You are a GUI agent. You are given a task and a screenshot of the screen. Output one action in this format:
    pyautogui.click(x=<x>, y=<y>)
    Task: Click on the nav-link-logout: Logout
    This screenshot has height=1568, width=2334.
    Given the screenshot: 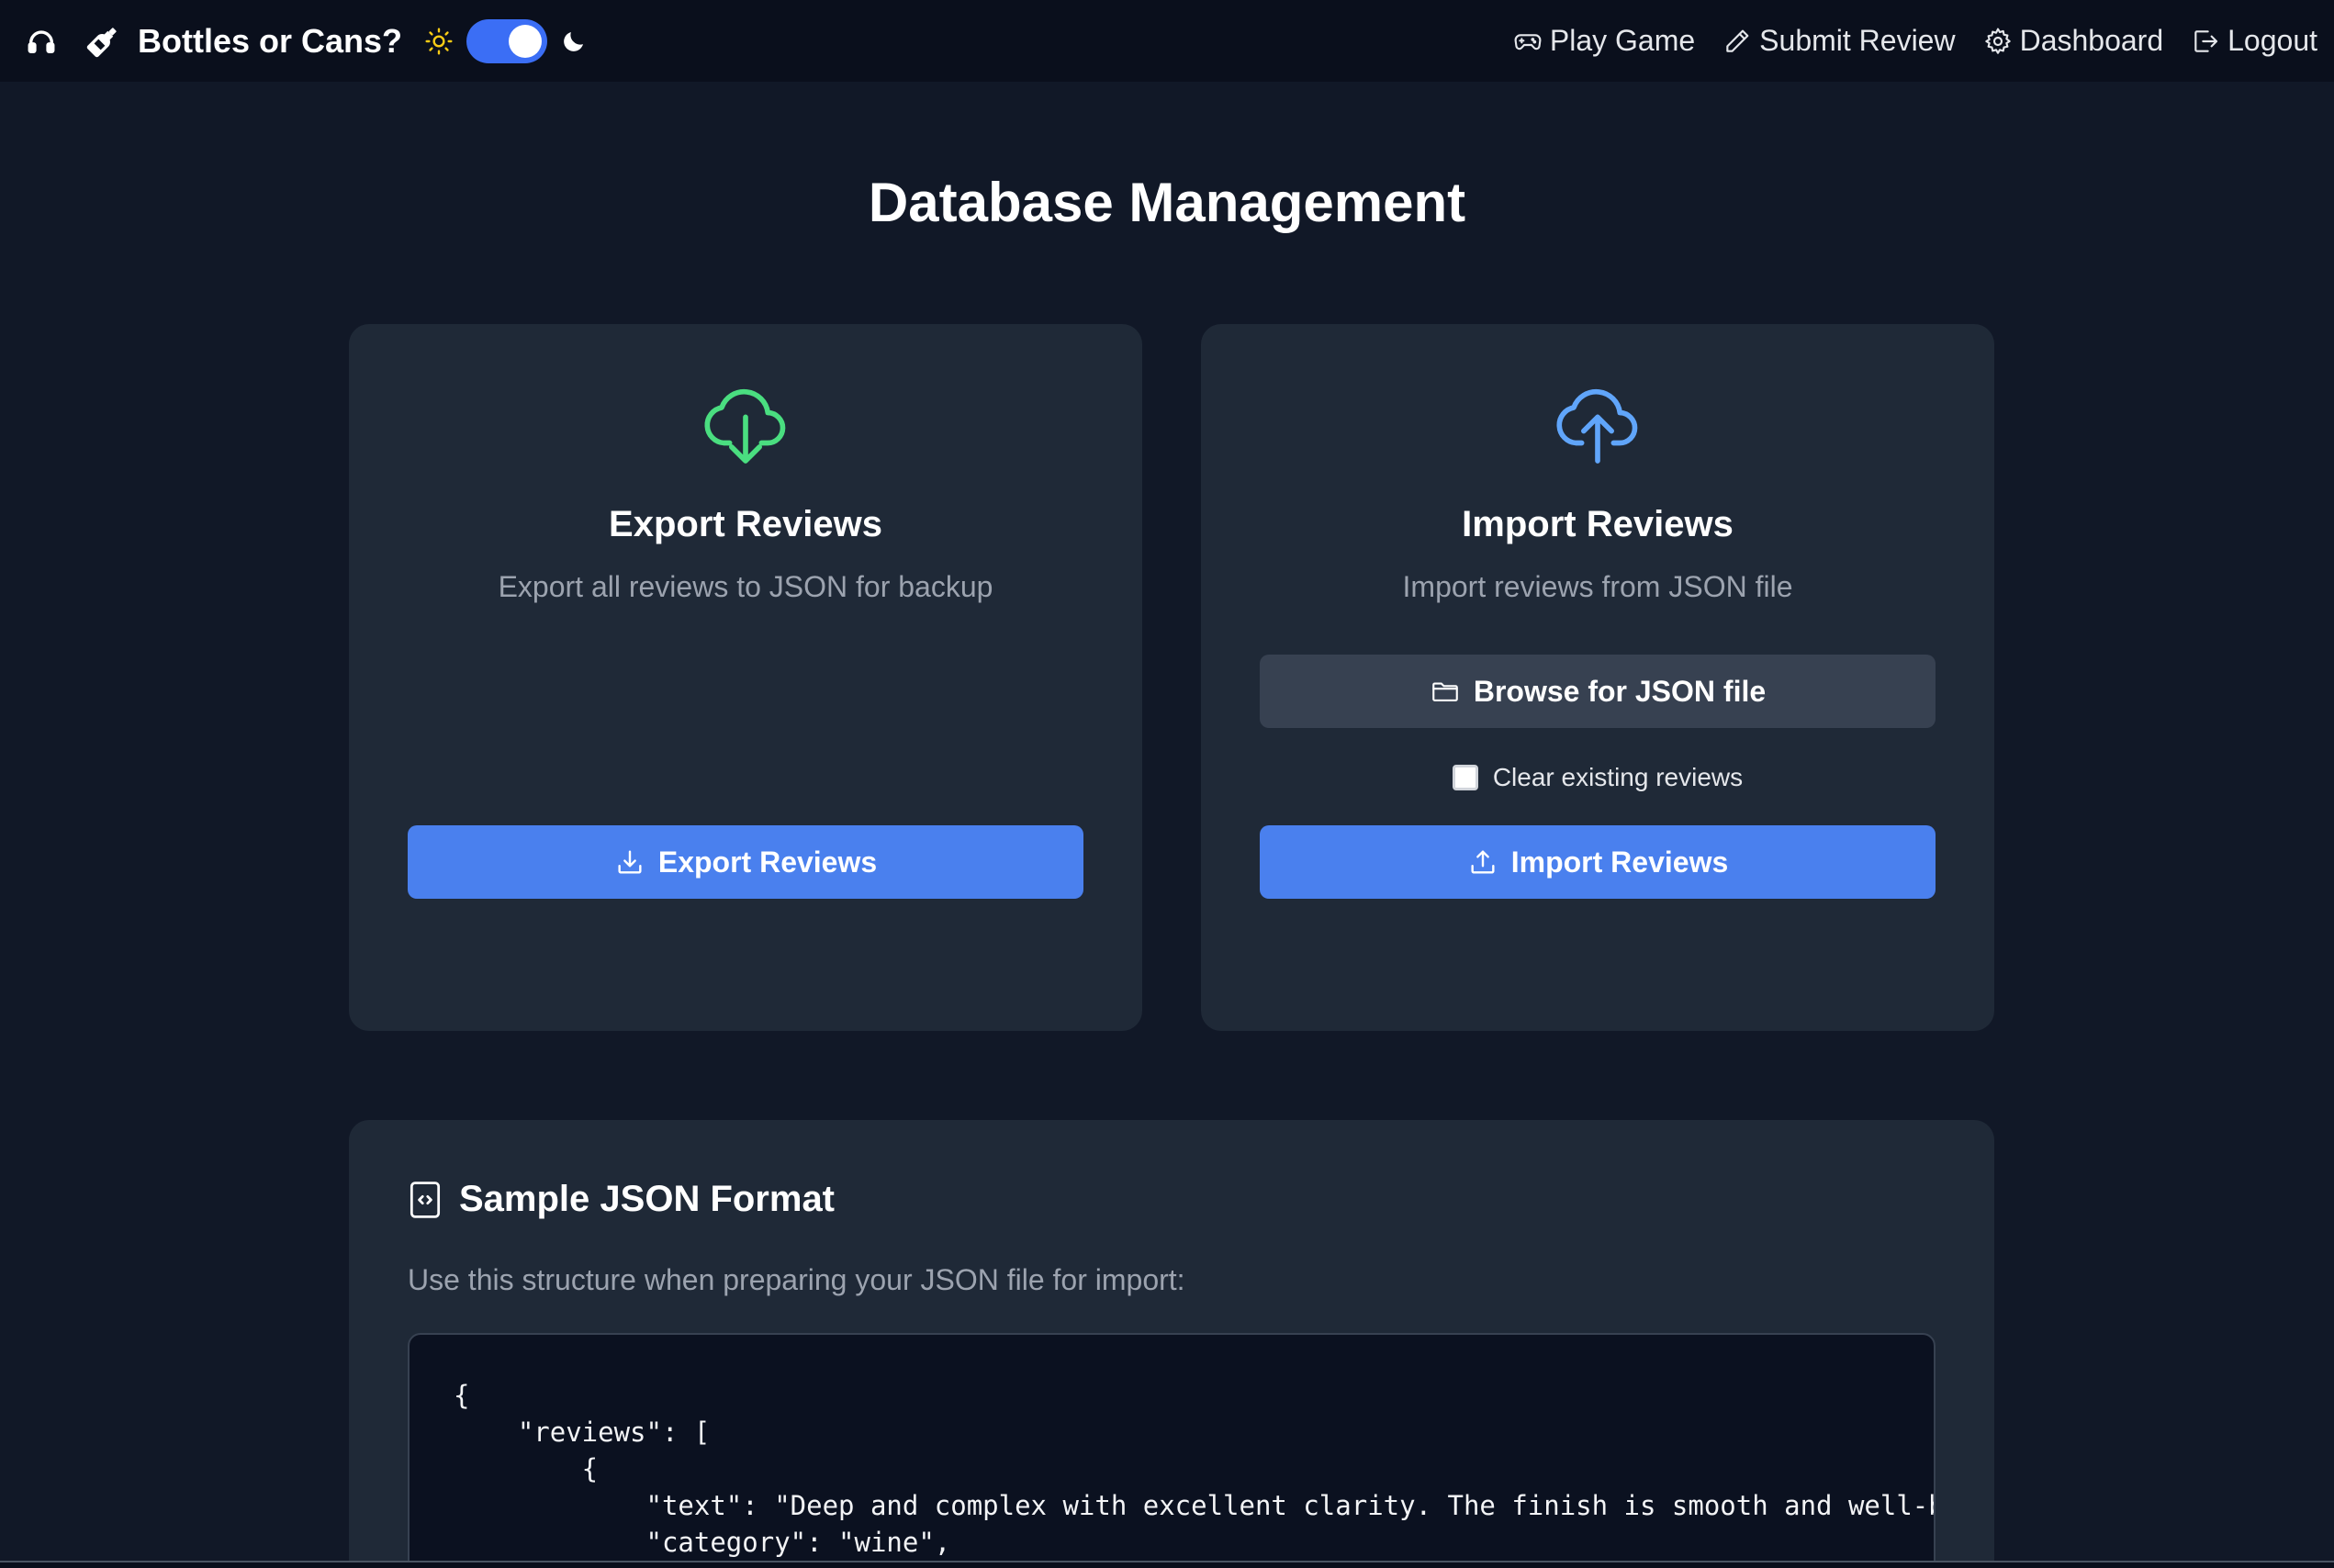 What is the action you would take?
    pyautogui.click(x=2254, y=41)
    